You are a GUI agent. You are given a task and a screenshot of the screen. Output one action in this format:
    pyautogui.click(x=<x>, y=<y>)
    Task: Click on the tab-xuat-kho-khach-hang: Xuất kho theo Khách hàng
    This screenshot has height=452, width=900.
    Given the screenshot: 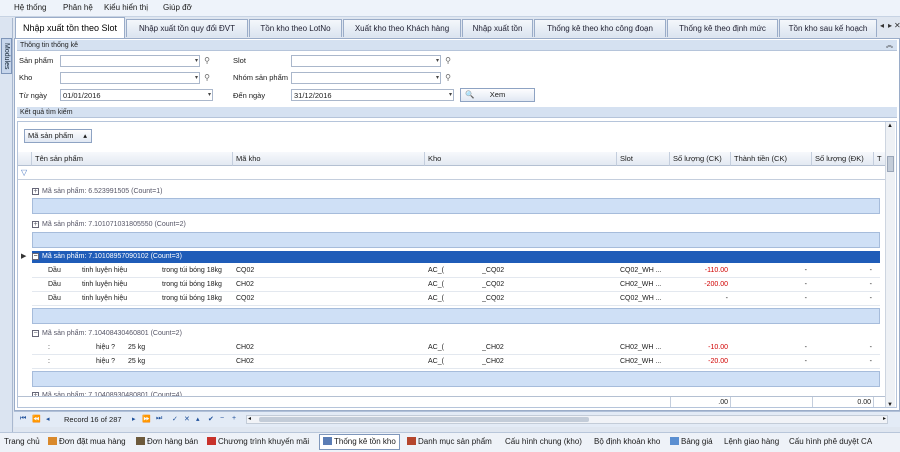 What is the action you would take?
    pyautogui.click(x=402, y=28)
    